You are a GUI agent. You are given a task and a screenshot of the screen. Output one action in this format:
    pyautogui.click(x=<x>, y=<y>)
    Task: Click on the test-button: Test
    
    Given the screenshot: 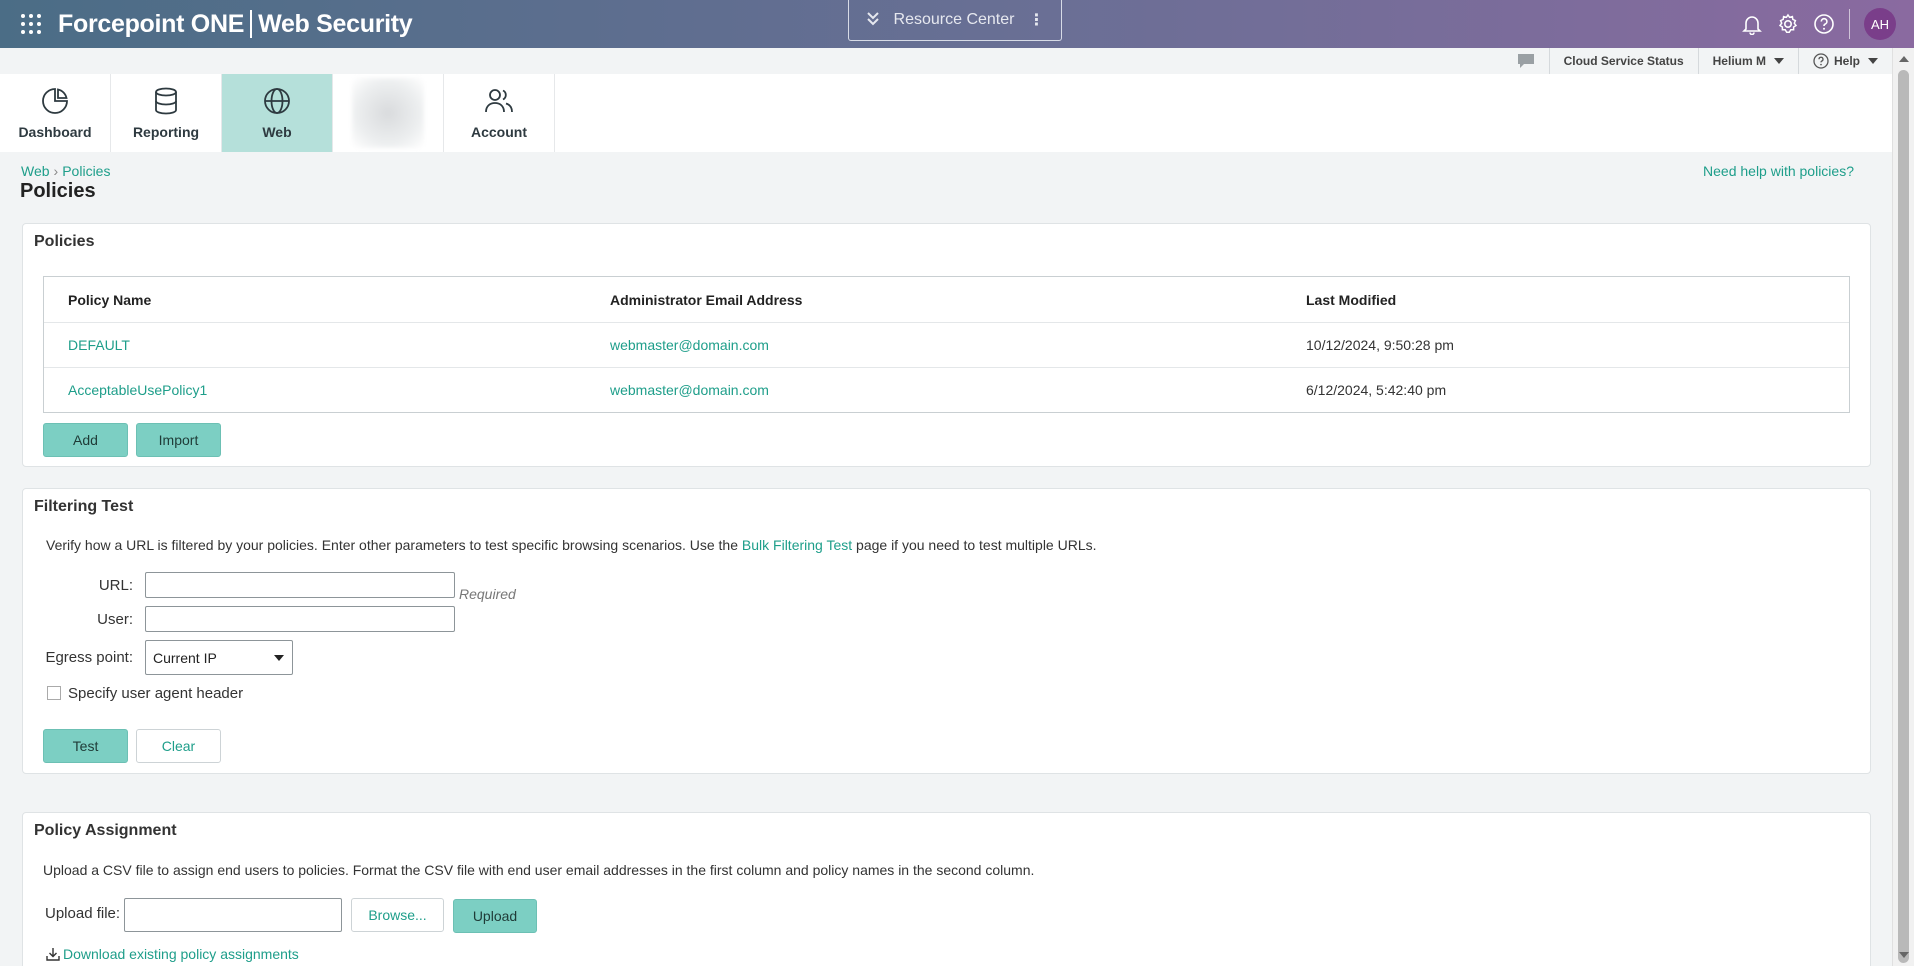 What is the action you would take?
    pyautogui.click(x=85, y=746)
    